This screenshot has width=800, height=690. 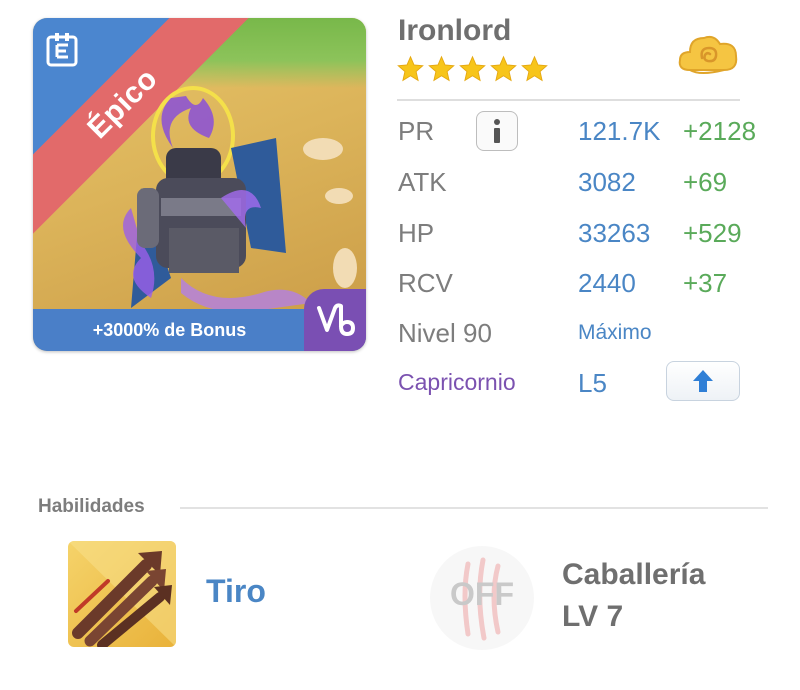 What do you see at coordinates (416, 131) in the screenshot?
I see `pr-label: PR` at bounding box center [416, 131].